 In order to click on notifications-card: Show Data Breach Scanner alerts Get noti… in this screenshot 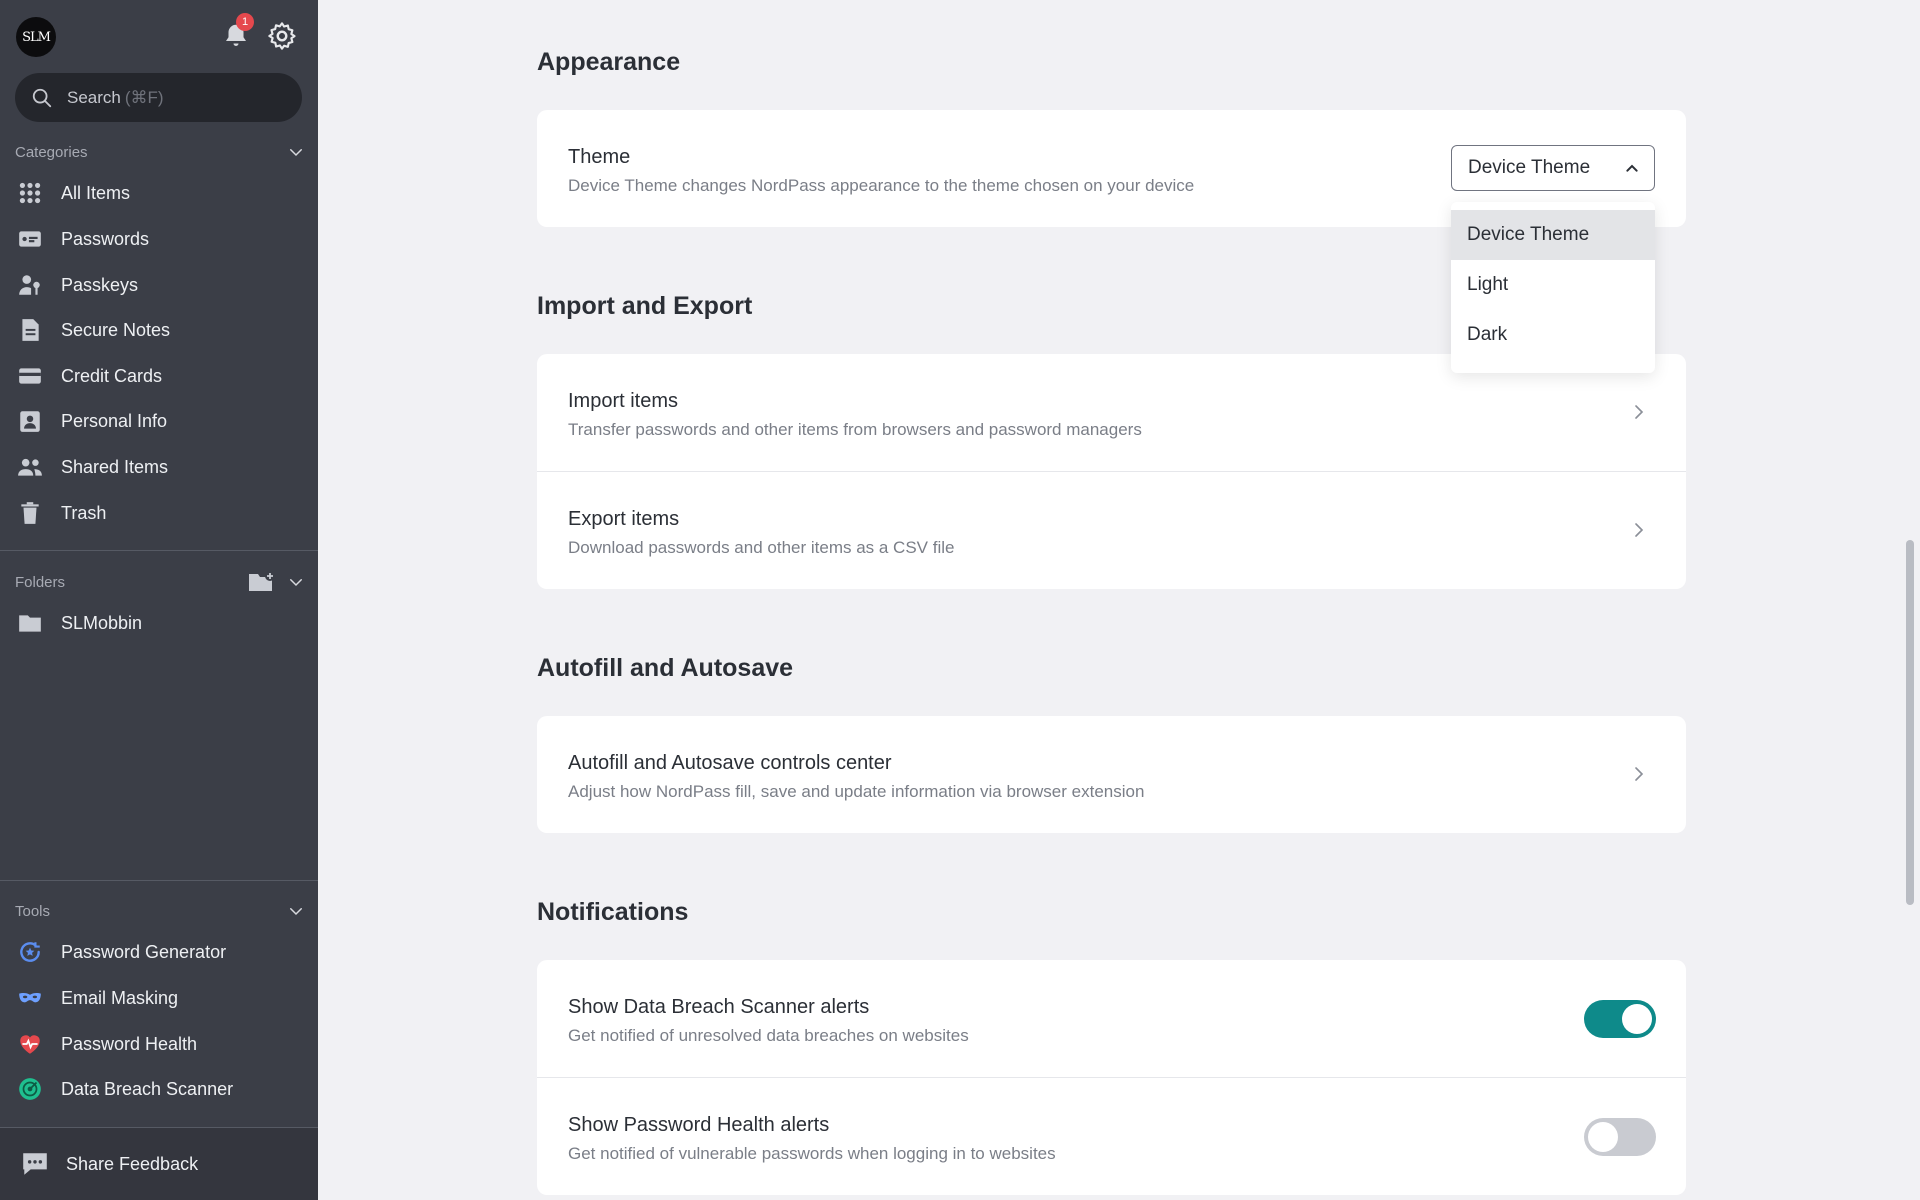, I will do `click(1111, 1077)`.